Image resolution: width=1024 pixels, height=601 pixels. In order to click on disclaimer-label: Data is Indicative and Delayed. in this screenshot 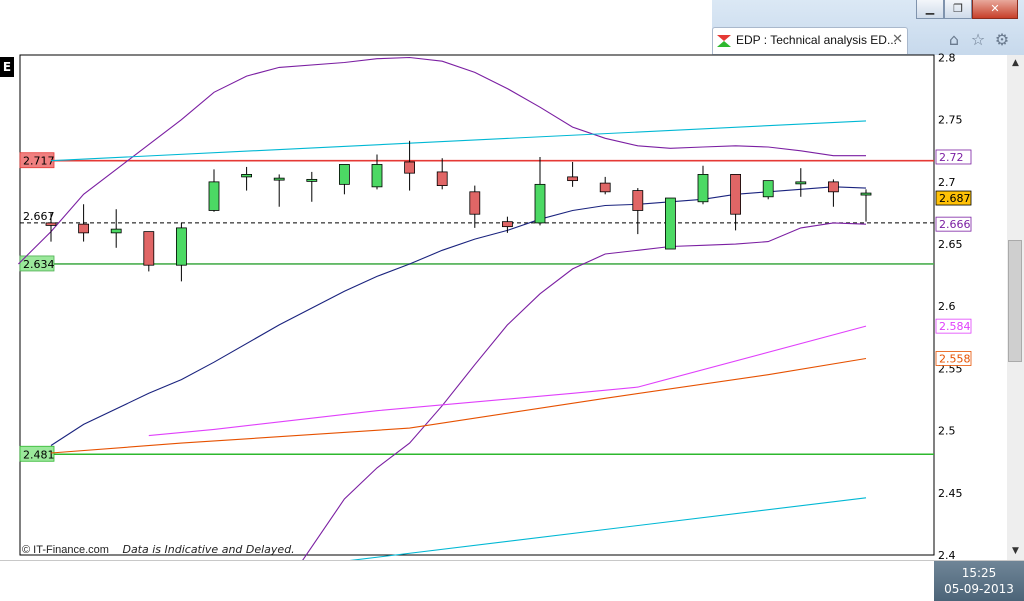, I will do `click(208, 549)`.